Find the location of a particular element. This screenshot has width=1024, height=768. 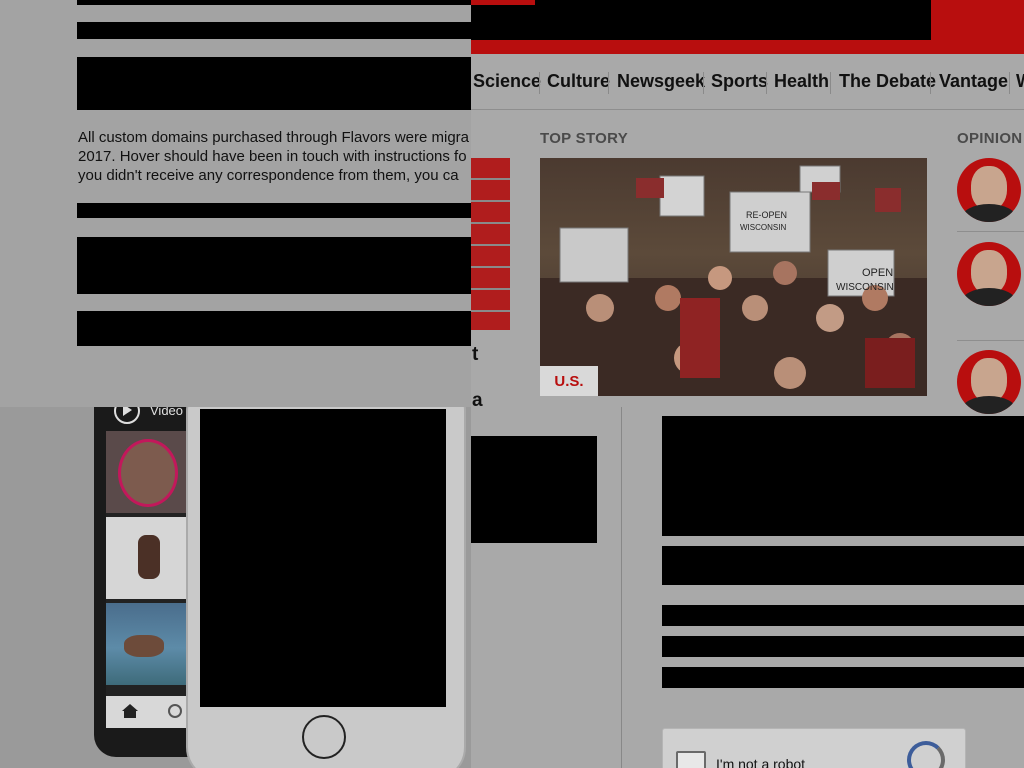

category-tag-us: U.S. is located at coordinates (569, 381).